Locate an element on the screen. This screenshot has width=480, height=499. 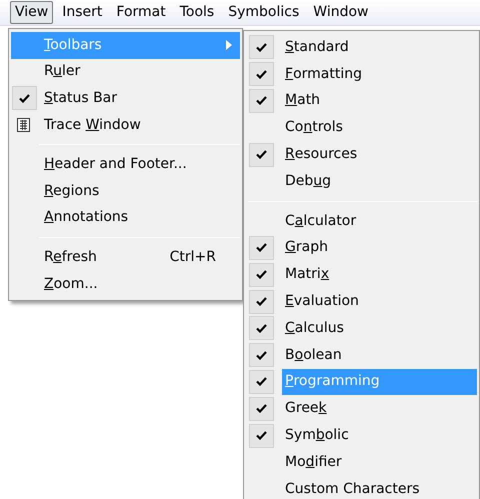
menu-item: Regions is located at coordinates (125, 191).